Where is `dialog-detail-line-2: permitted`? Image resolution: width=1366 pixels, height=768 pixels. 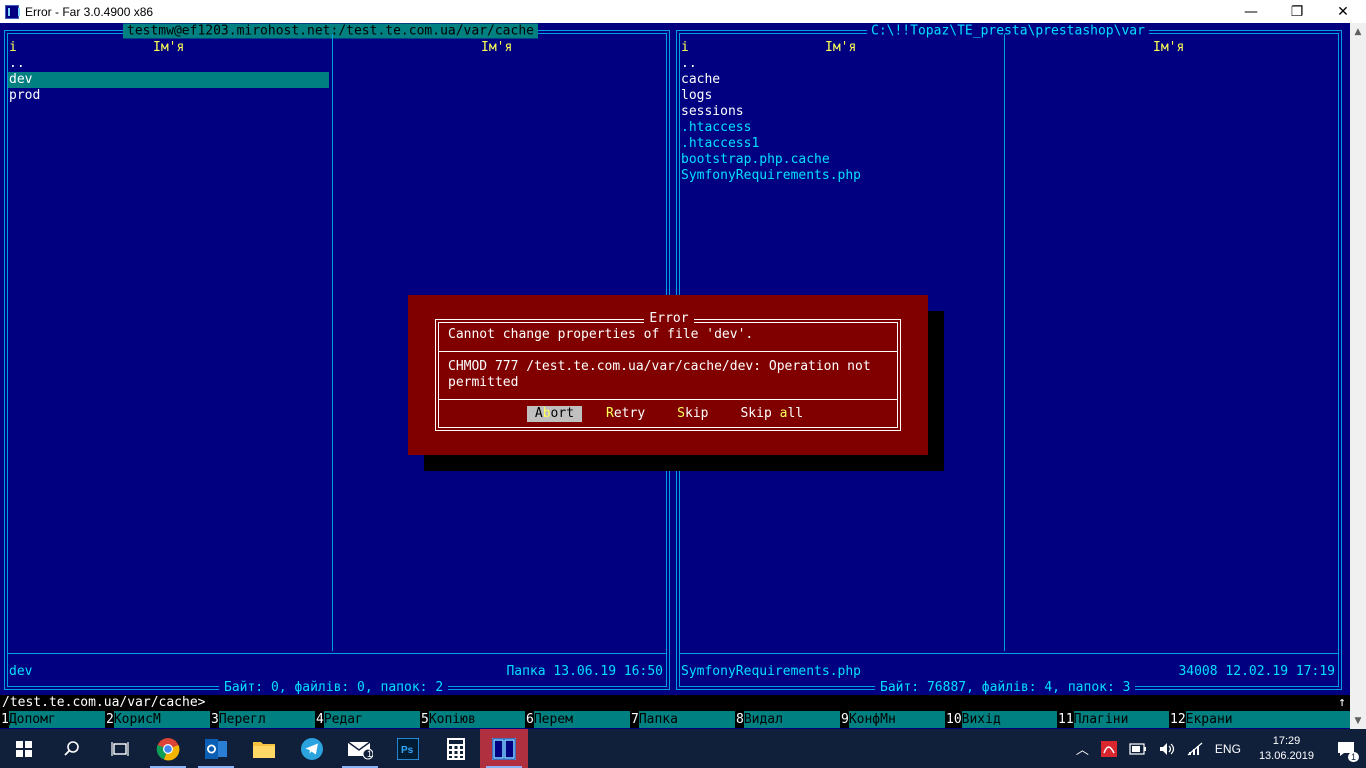
dialog-detail-line-2: permitted is located at coordinates (483, 382).